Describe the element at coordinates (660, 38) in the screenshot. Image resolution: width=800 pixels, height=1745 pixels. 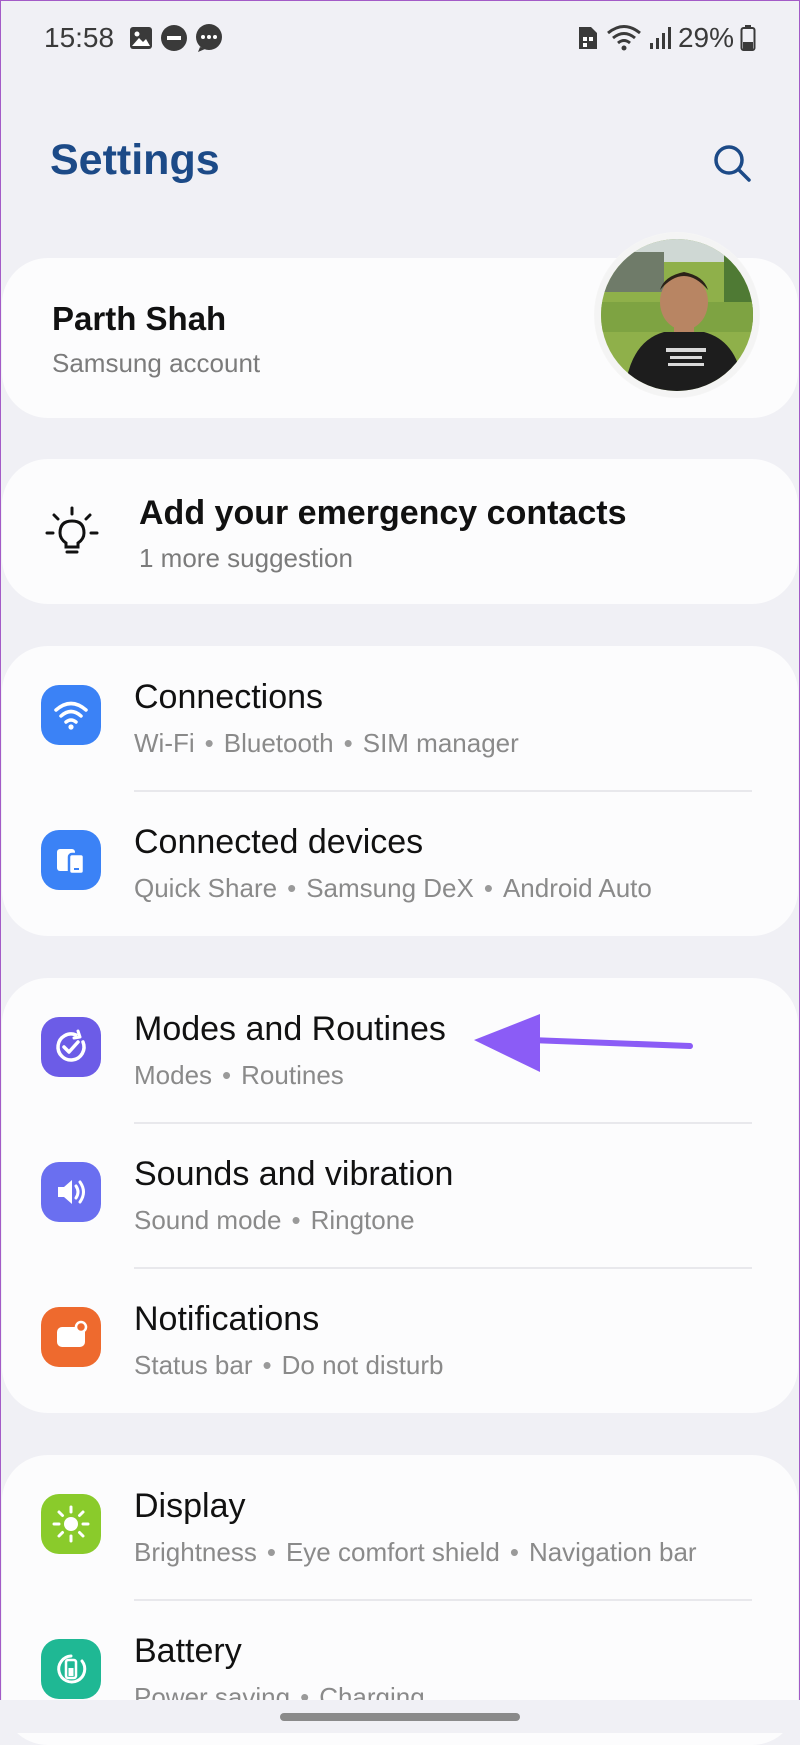
I see `signal-icon` at that location.